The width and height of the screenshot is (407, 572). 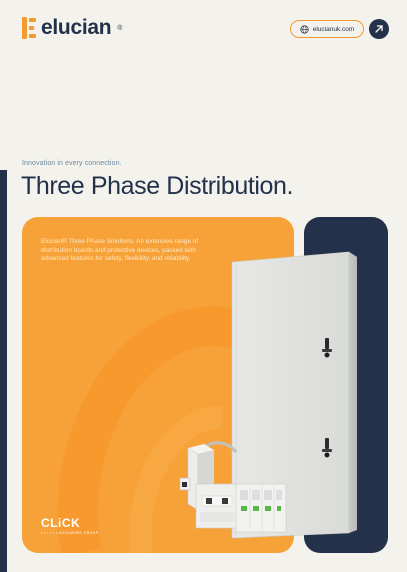 I want to click on click-logo-subtext: • • • • • • SCOLMORE GROUP, so click(x=70, y=533).